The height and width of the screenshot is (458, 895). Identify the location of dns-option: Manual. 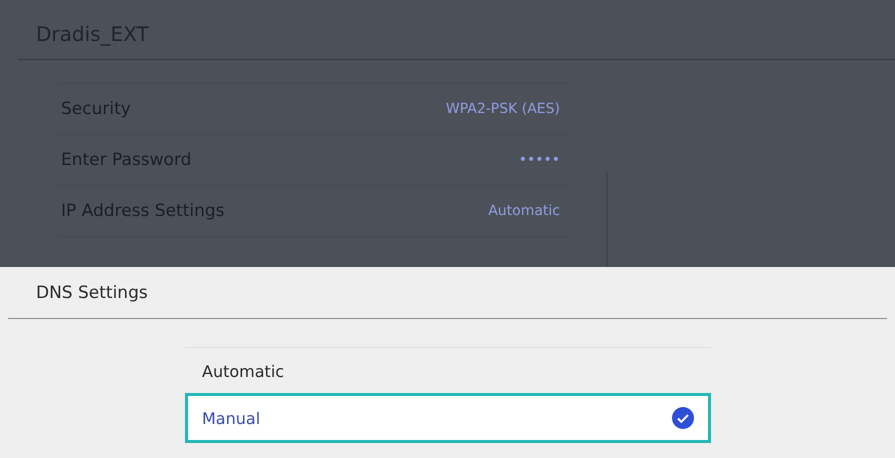
(448, 418).